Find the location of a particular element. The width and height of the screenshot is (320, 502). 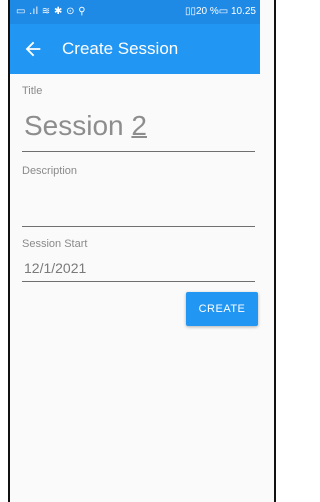

status-battery-time: ▯▯20 %▭ 10.25 is located at coordinates (220, 11).